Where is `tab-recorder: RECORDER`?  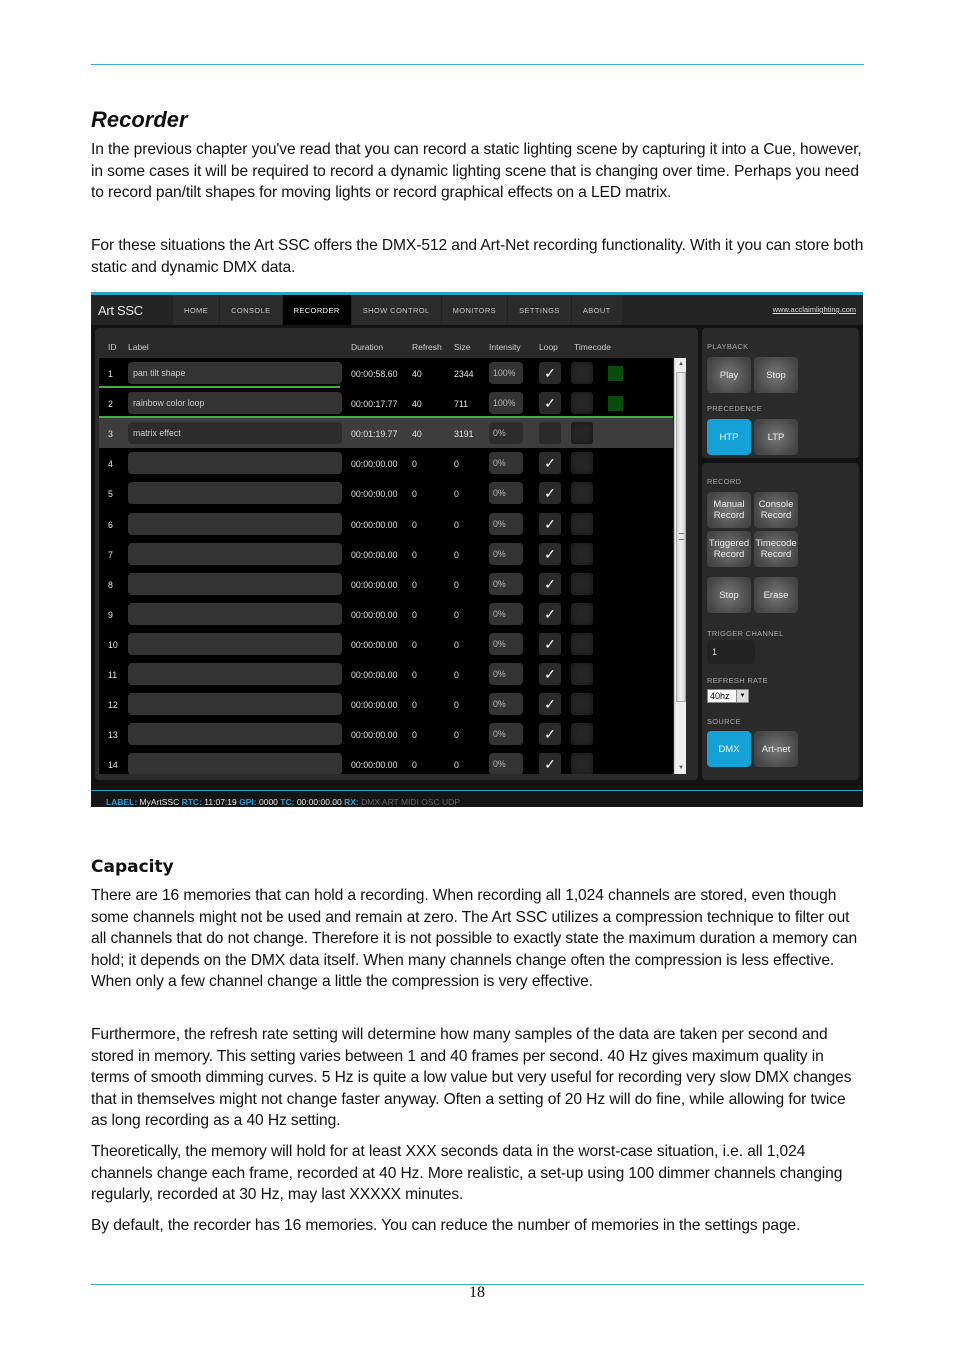
tab-recorder: RECORDER is located at coordinates (317, 310).